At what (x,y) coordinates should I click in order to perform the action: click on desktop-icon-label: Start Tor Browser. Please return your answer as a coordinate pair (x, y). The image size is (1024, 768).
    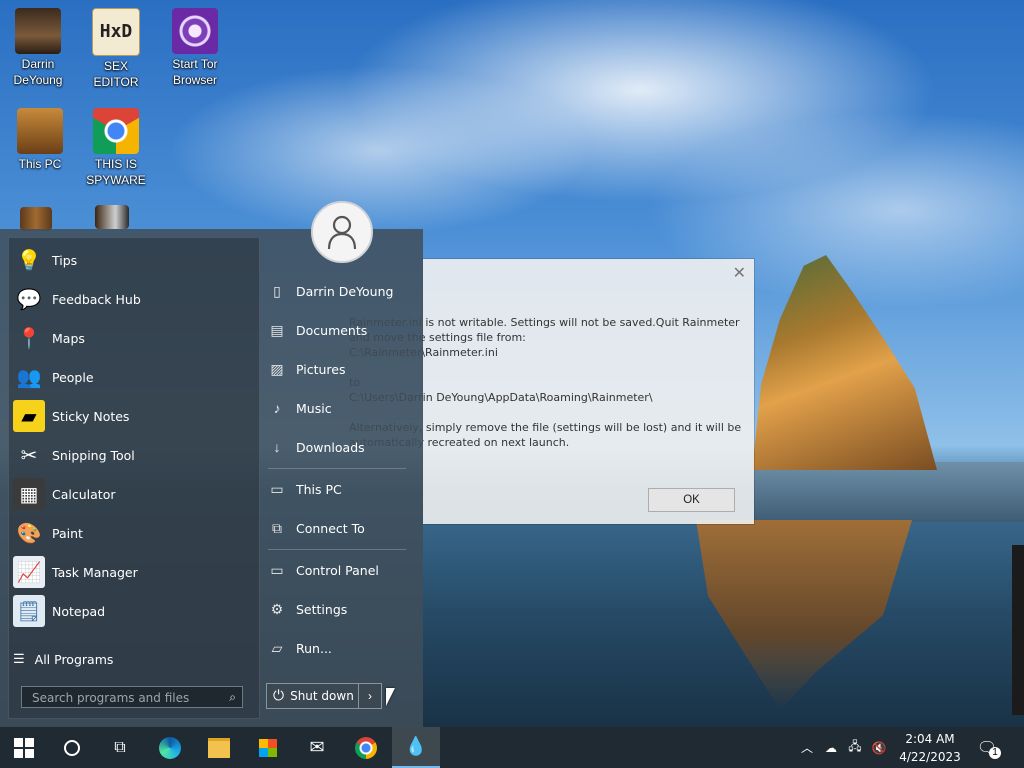
    Looking at the image, I should click on (195, 72).